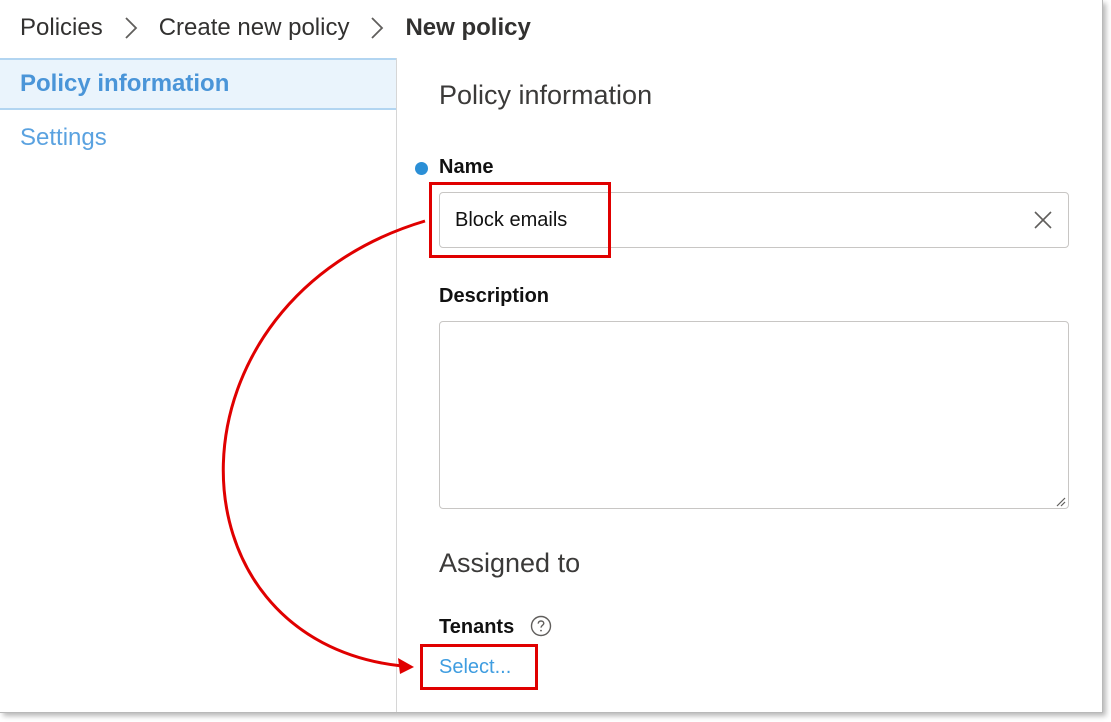  What do you see at coordinates (541, 626) in the screenshot?
I see `question-circle-icon` at bounding box center [541, 626].